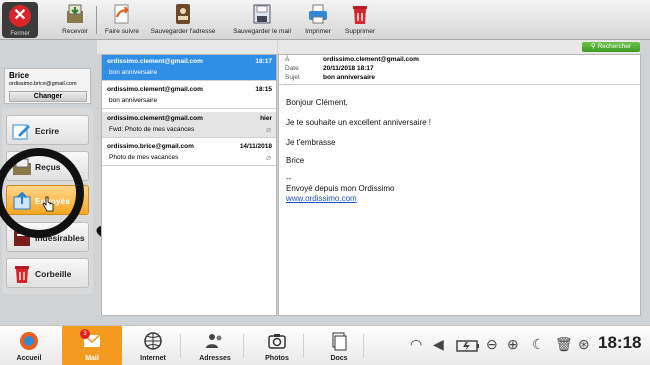 This screenshot has height=365, width=650. I want to click on subject-value: bon anniversaire, so click(349, 77).